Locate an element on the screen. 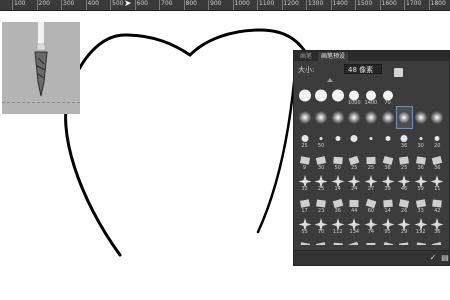  brush-size-label: 26 is located at coordinates (404, 210).